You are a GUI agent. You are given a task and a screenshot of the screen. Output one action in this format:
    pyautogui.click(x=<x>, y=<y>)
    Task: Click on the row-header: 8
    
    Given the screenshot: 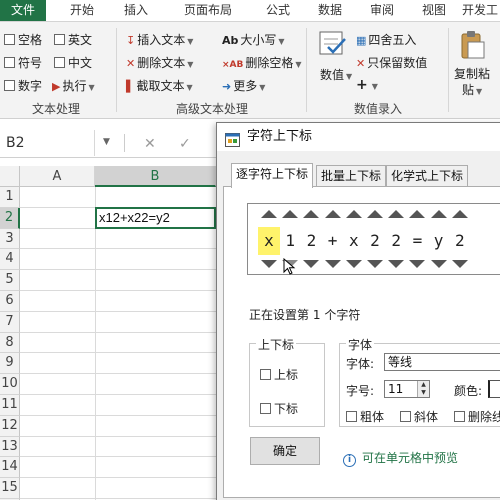 What is the action you would take?
    pyautogui.click(x=10, y=343)
    